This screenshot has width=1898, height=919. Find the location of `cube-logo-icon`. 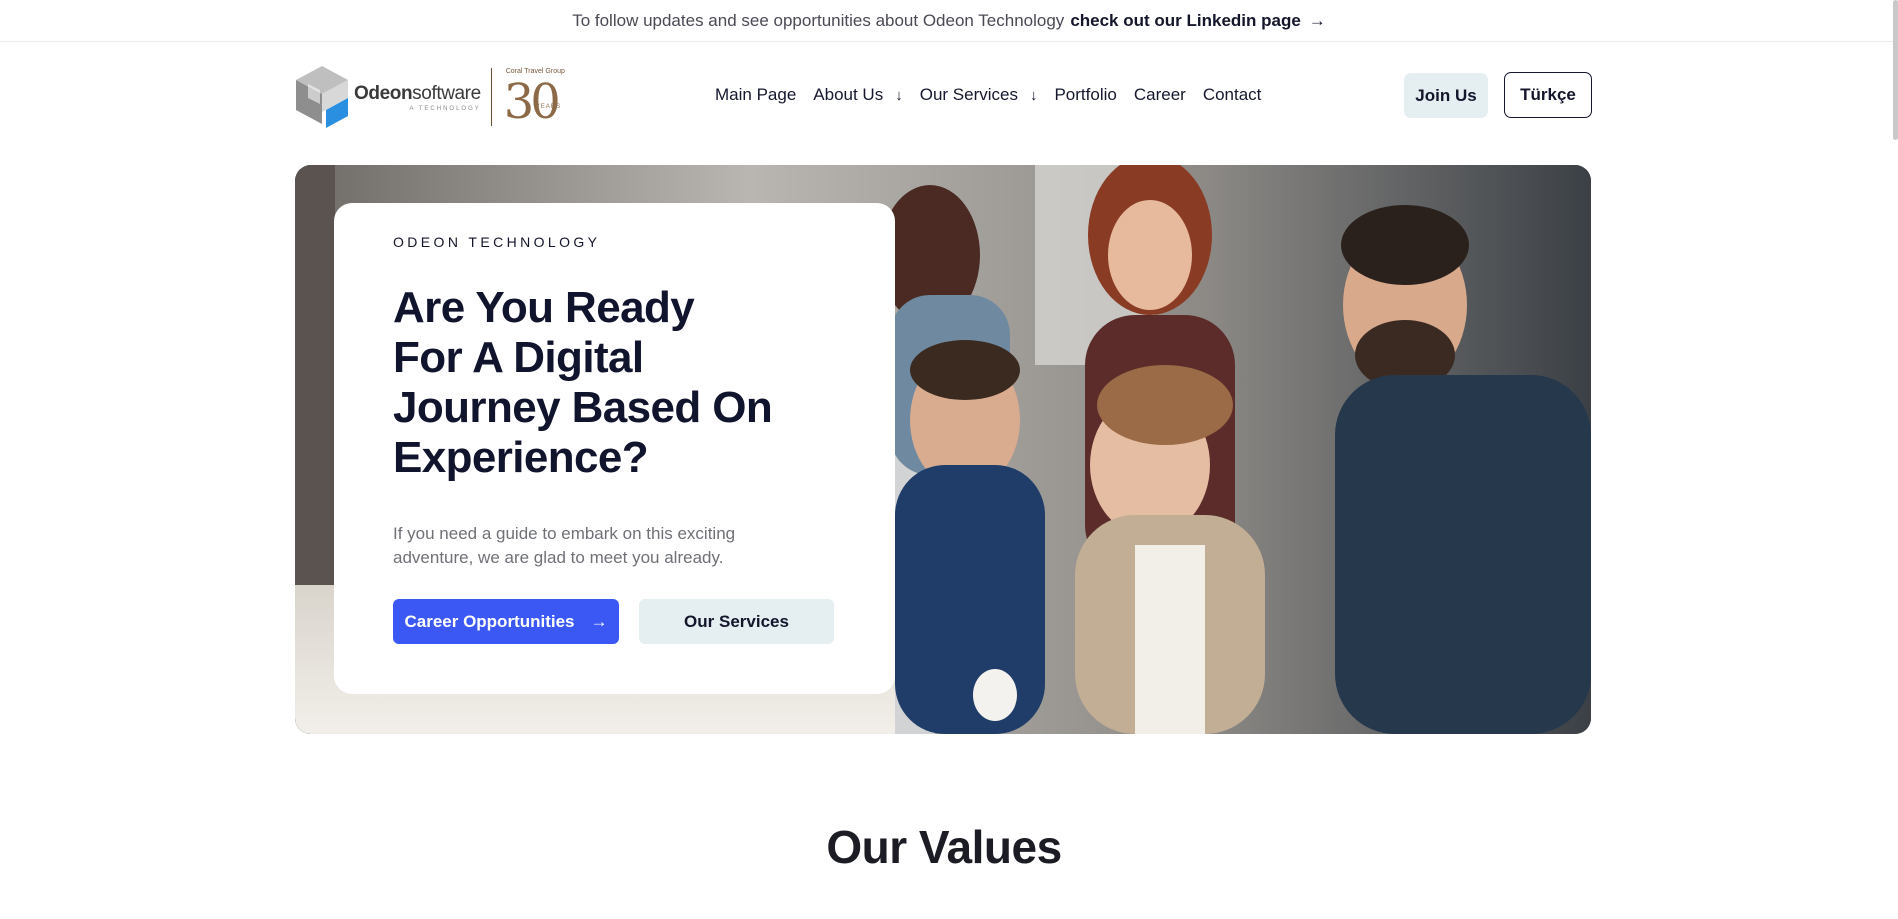

cube-logo-icon is located at coordinates (322, 97).